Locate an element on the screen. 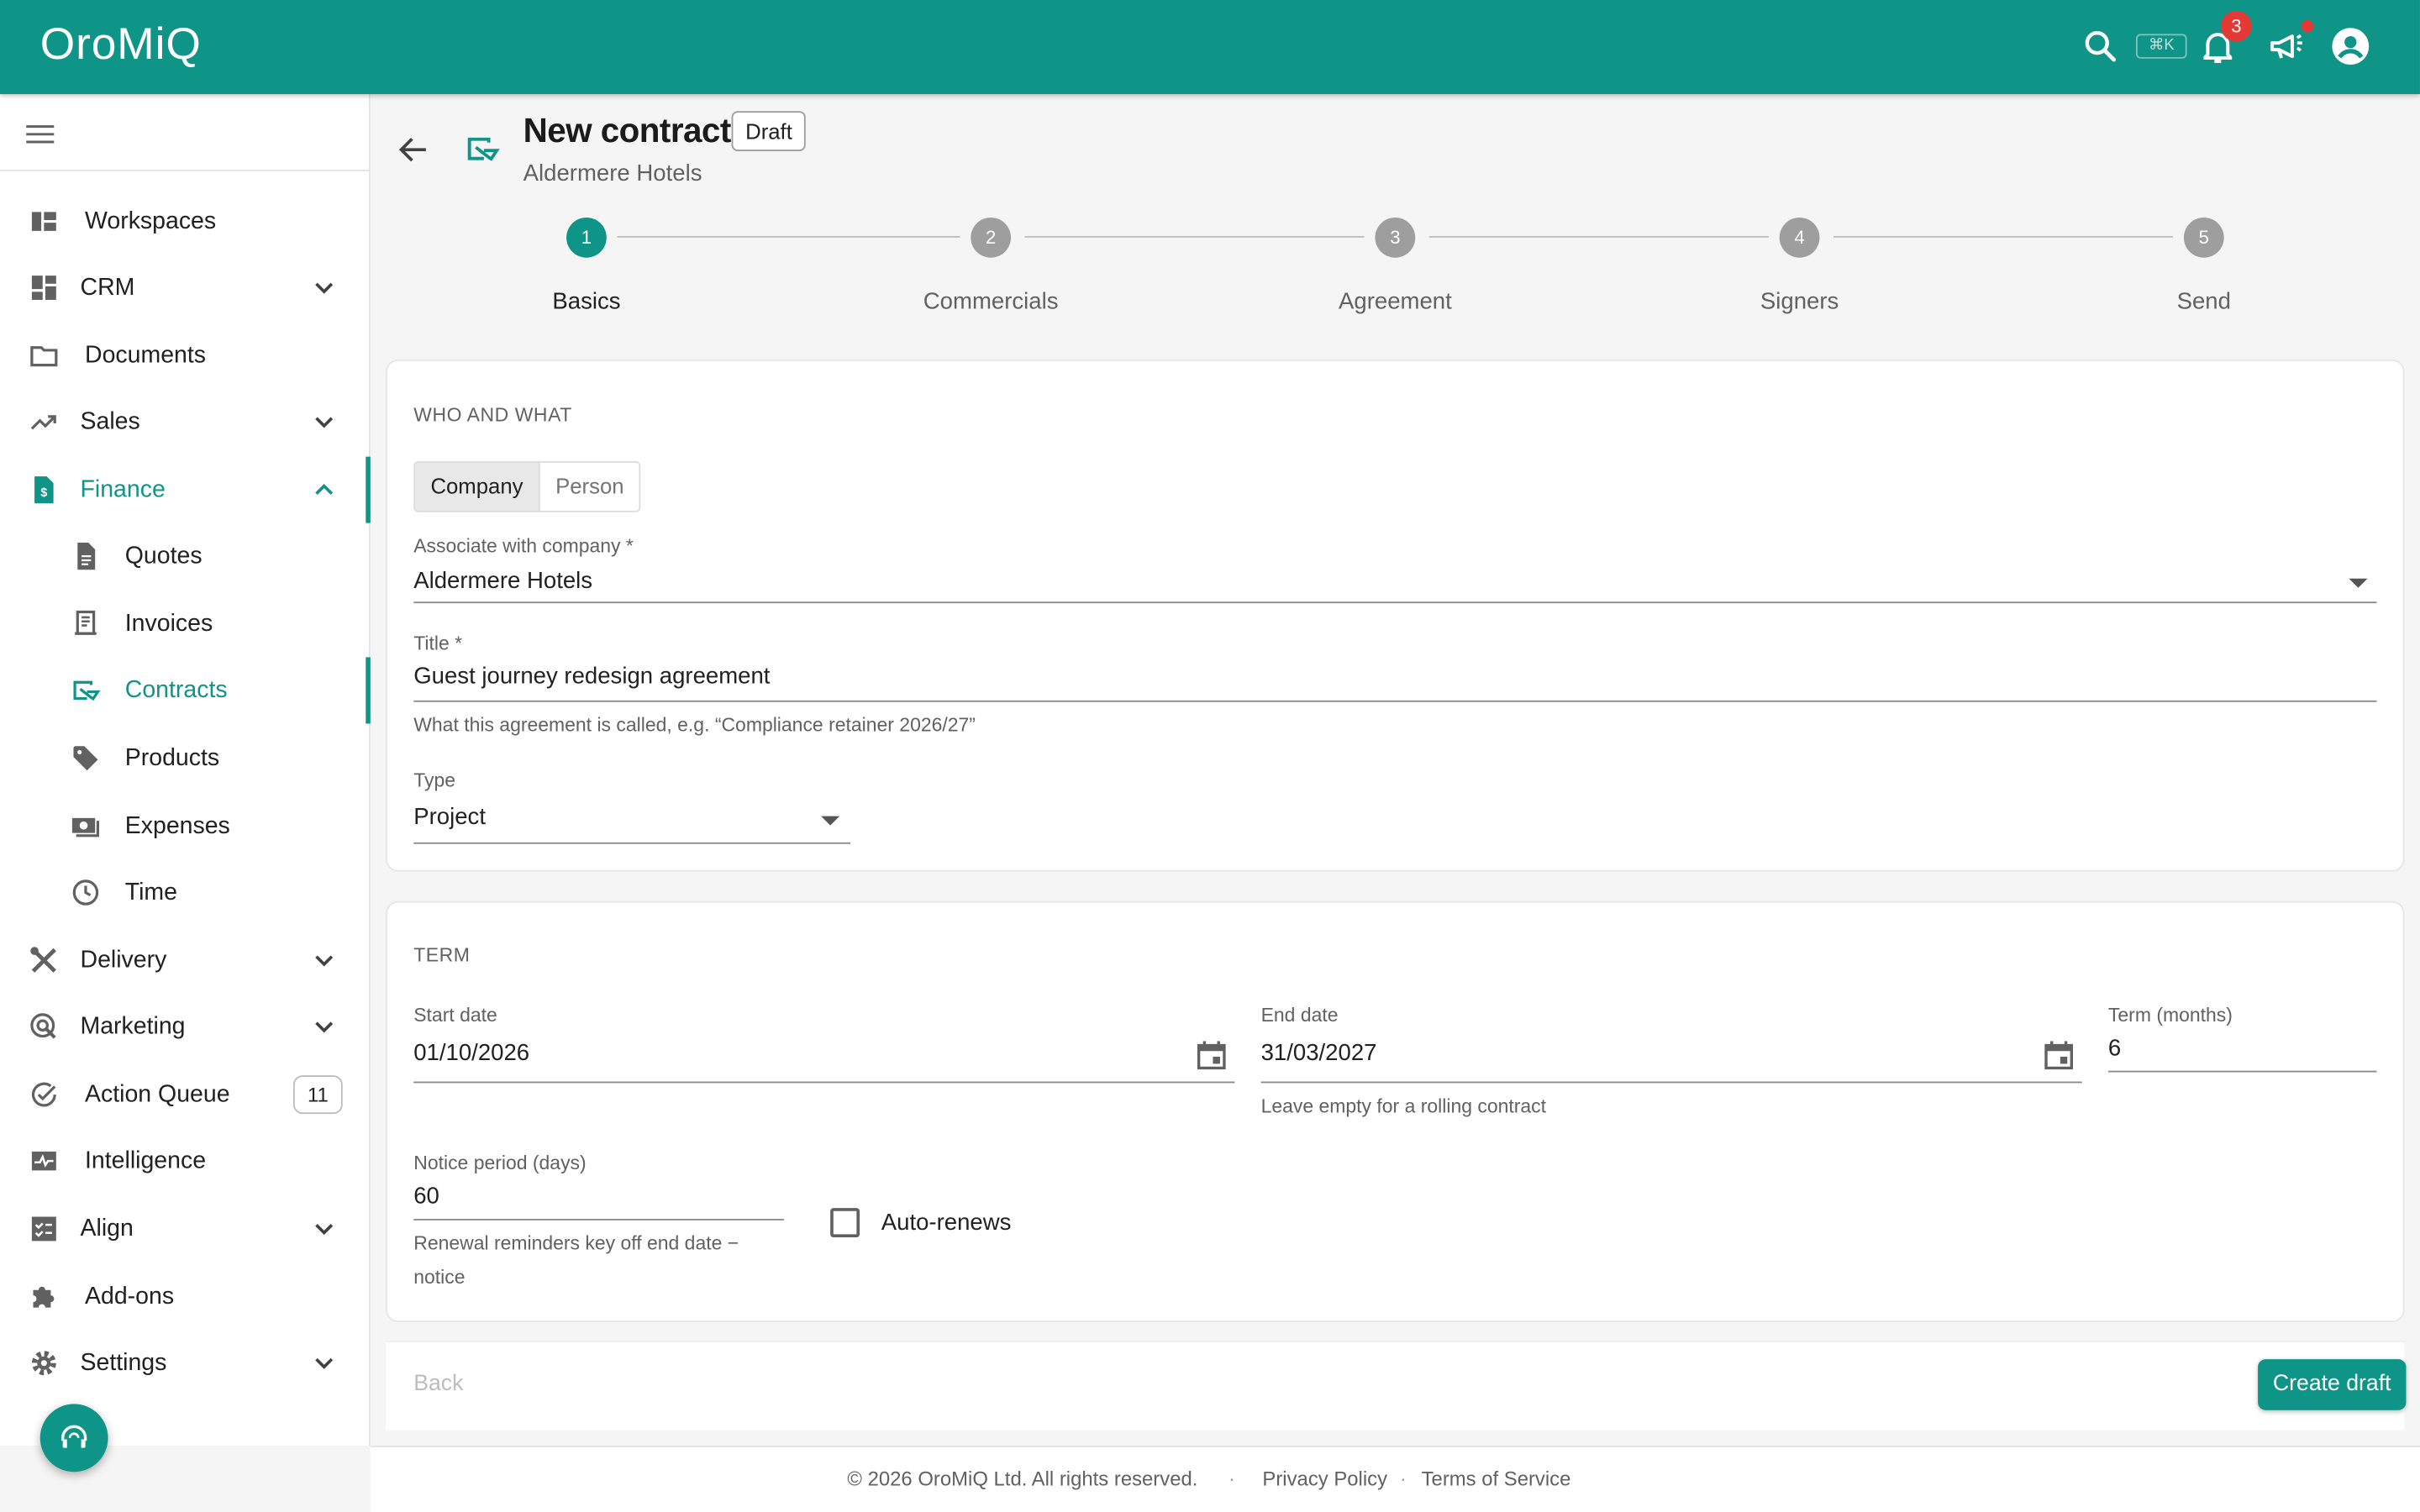  title-field-underline is located at coordinates (1395, 701).